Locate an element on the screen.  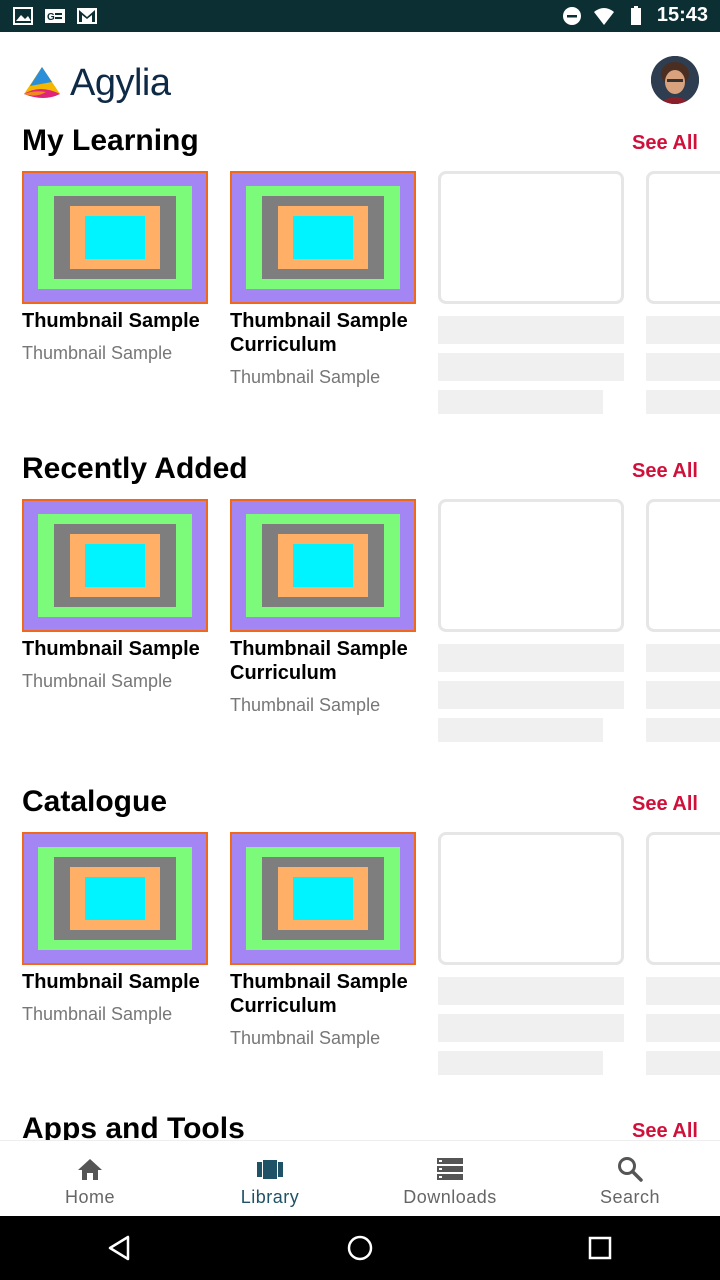
nav-label: Library is located at coordinates (270, 1197).